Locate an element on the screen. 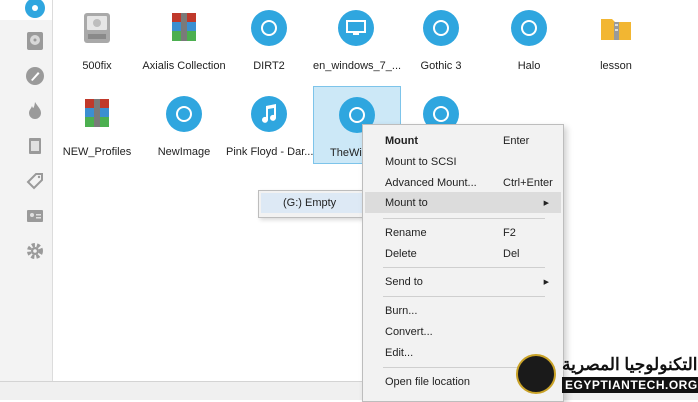  zip-folder-icon is located at coordinates (616, 29).